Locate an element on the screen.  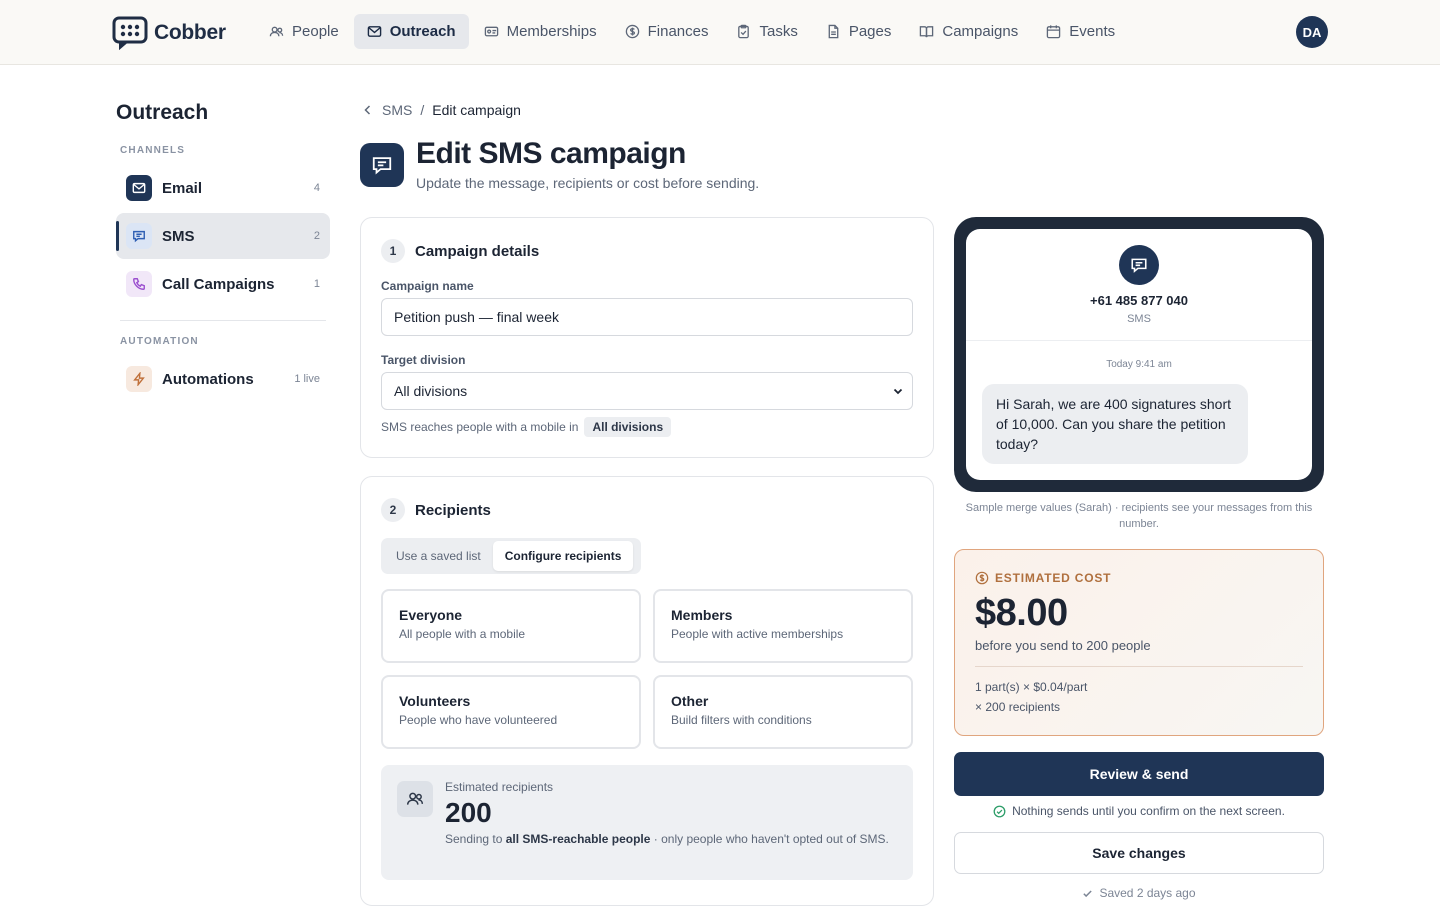
nav-item-people: People is located at coordinates (304, 31).